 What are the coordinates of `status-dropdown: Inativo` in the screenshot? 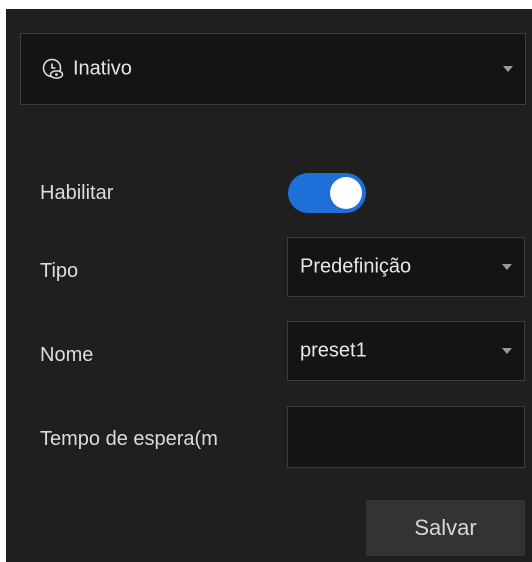 It's located at (273, 69).